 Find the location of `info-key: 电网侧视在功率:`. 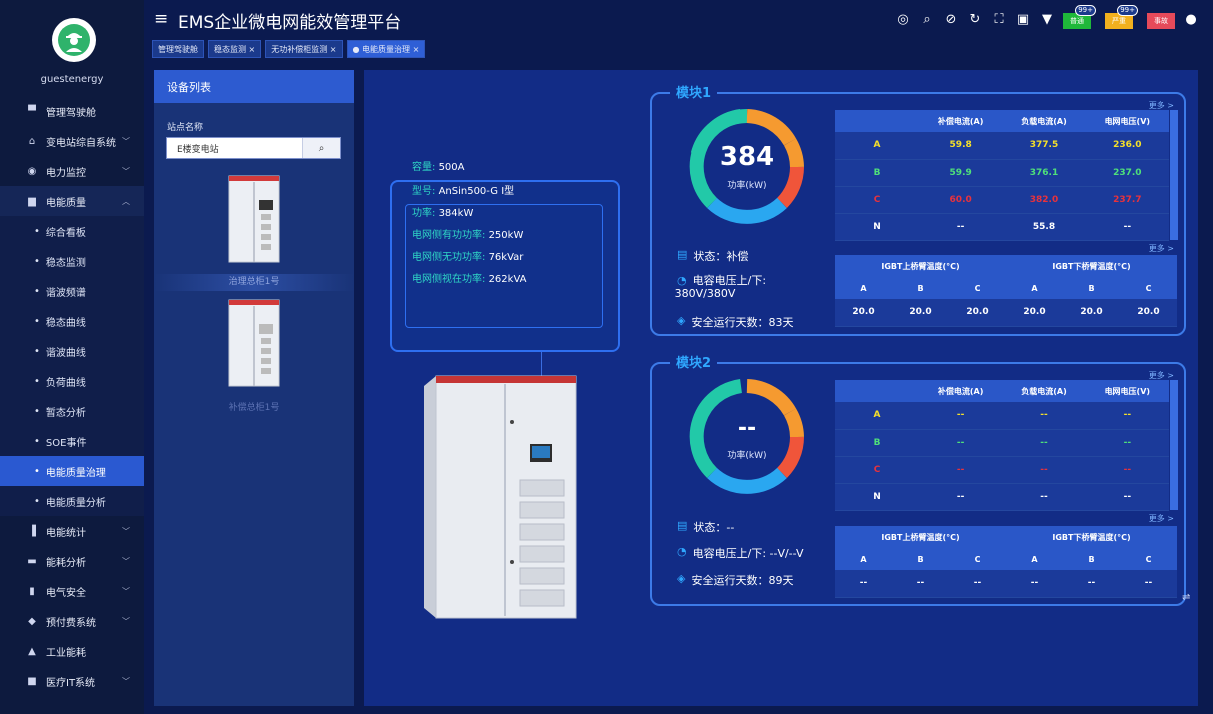

info-key: 电网侧视在功率: is located at coordinates (449, 279).